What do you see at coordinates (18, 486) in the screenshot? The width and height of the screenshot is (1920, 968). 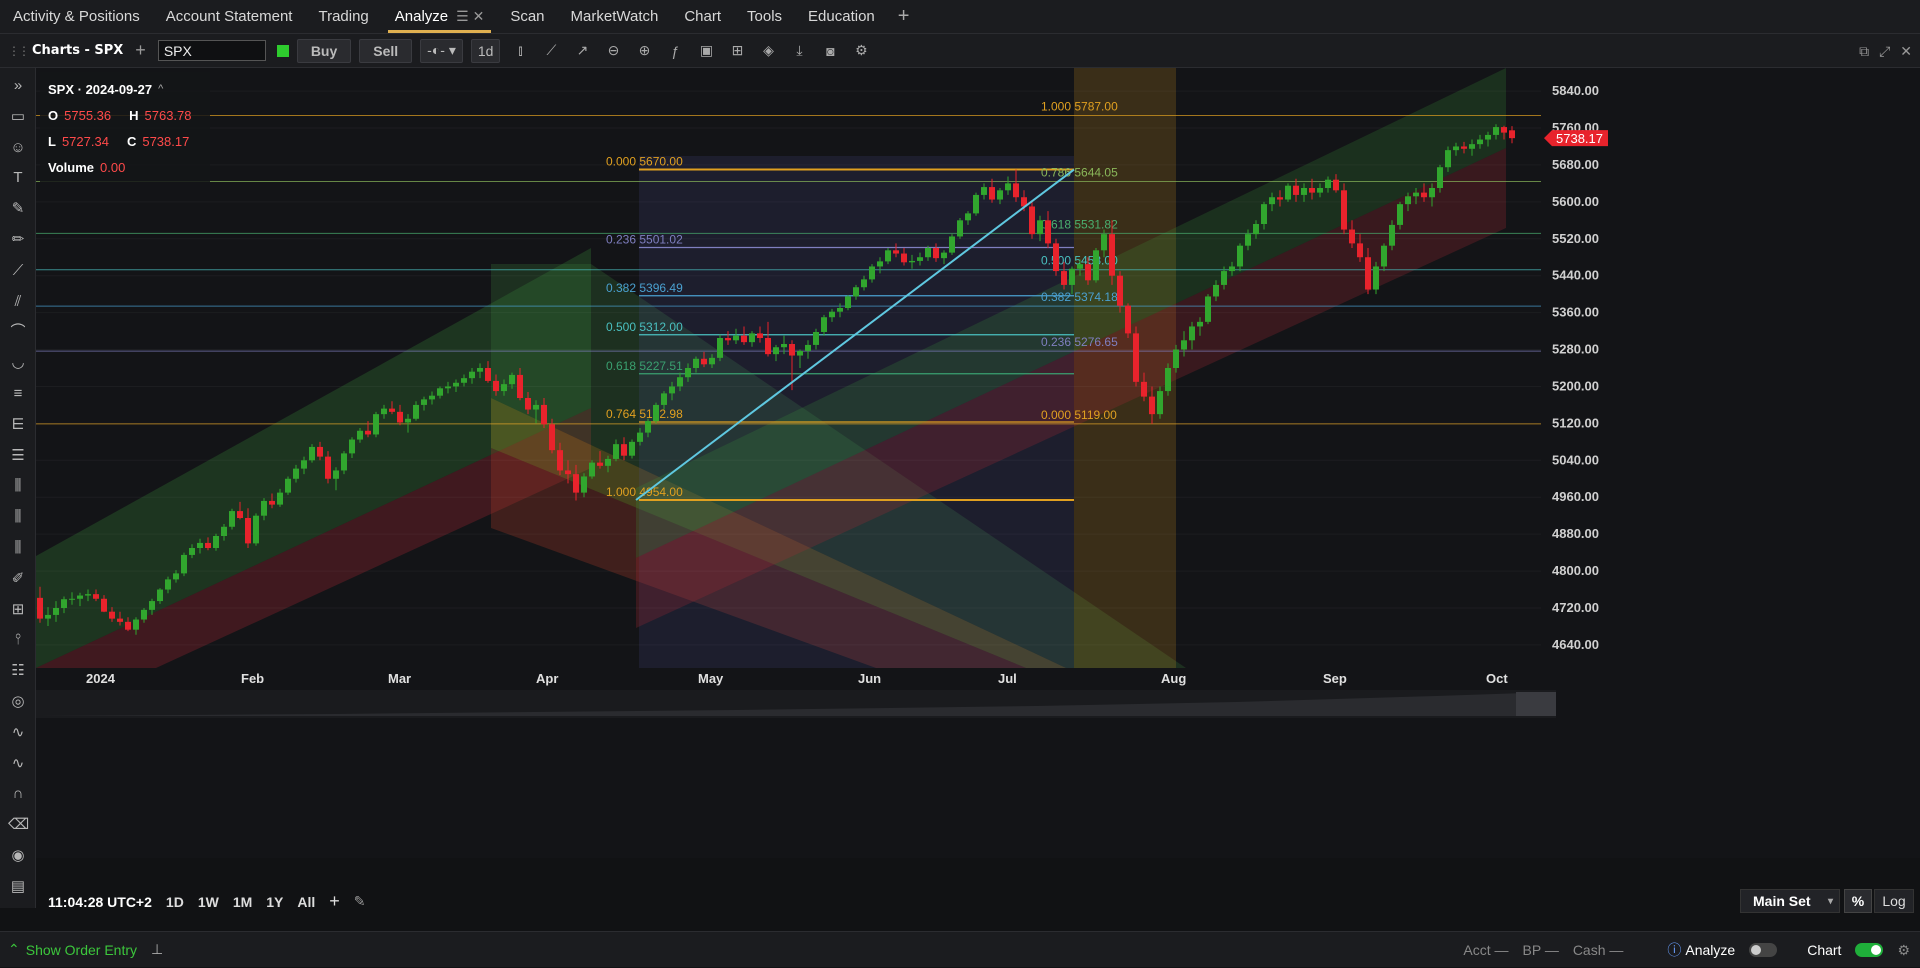 I see `bars-icon: ⫼` at bounding box center [18, 486].